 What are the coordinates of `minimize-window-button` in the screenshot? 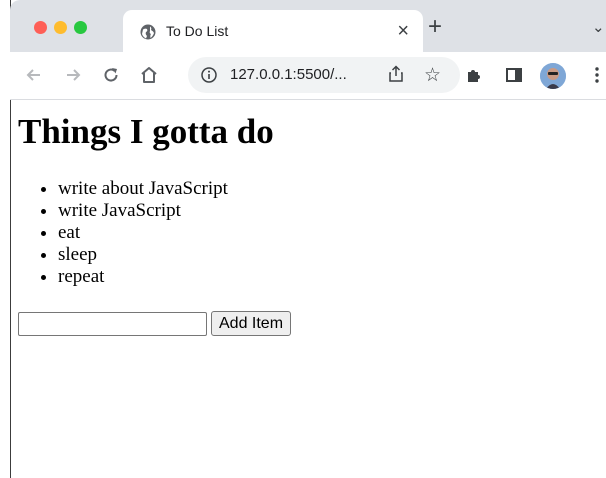 It's located at (60, 27).